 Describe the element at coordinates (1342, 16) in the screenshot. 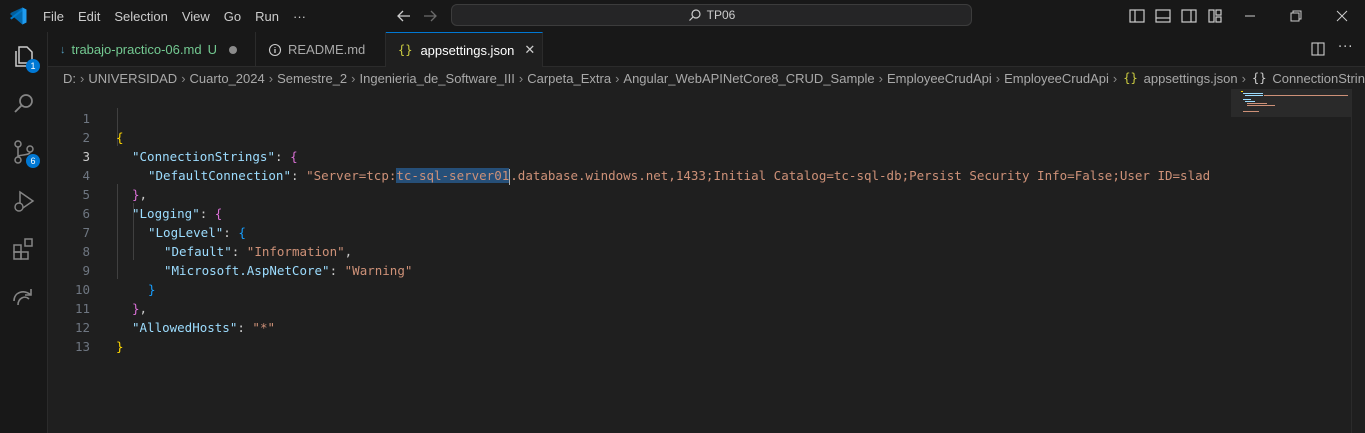

I see `close-window-icon` at that location.